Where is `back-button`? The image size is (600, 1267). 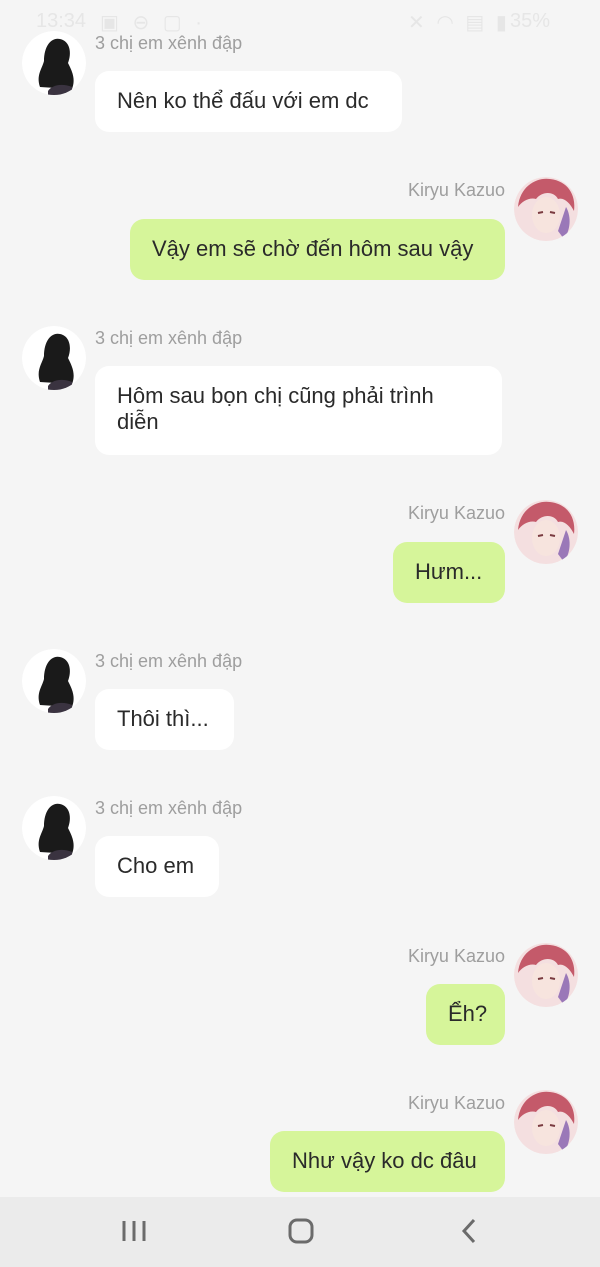
back-button is located at coordinates (468, 1231).